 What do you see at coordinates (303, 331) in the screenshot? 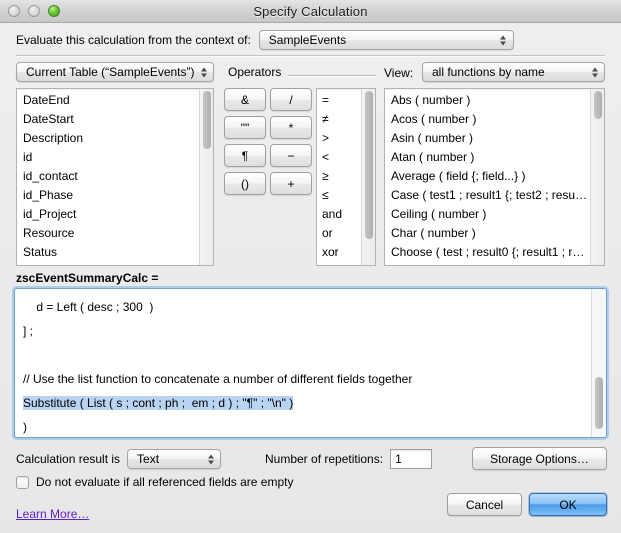
I see `formula-line: ] ;` at bounding box center [303, 331].